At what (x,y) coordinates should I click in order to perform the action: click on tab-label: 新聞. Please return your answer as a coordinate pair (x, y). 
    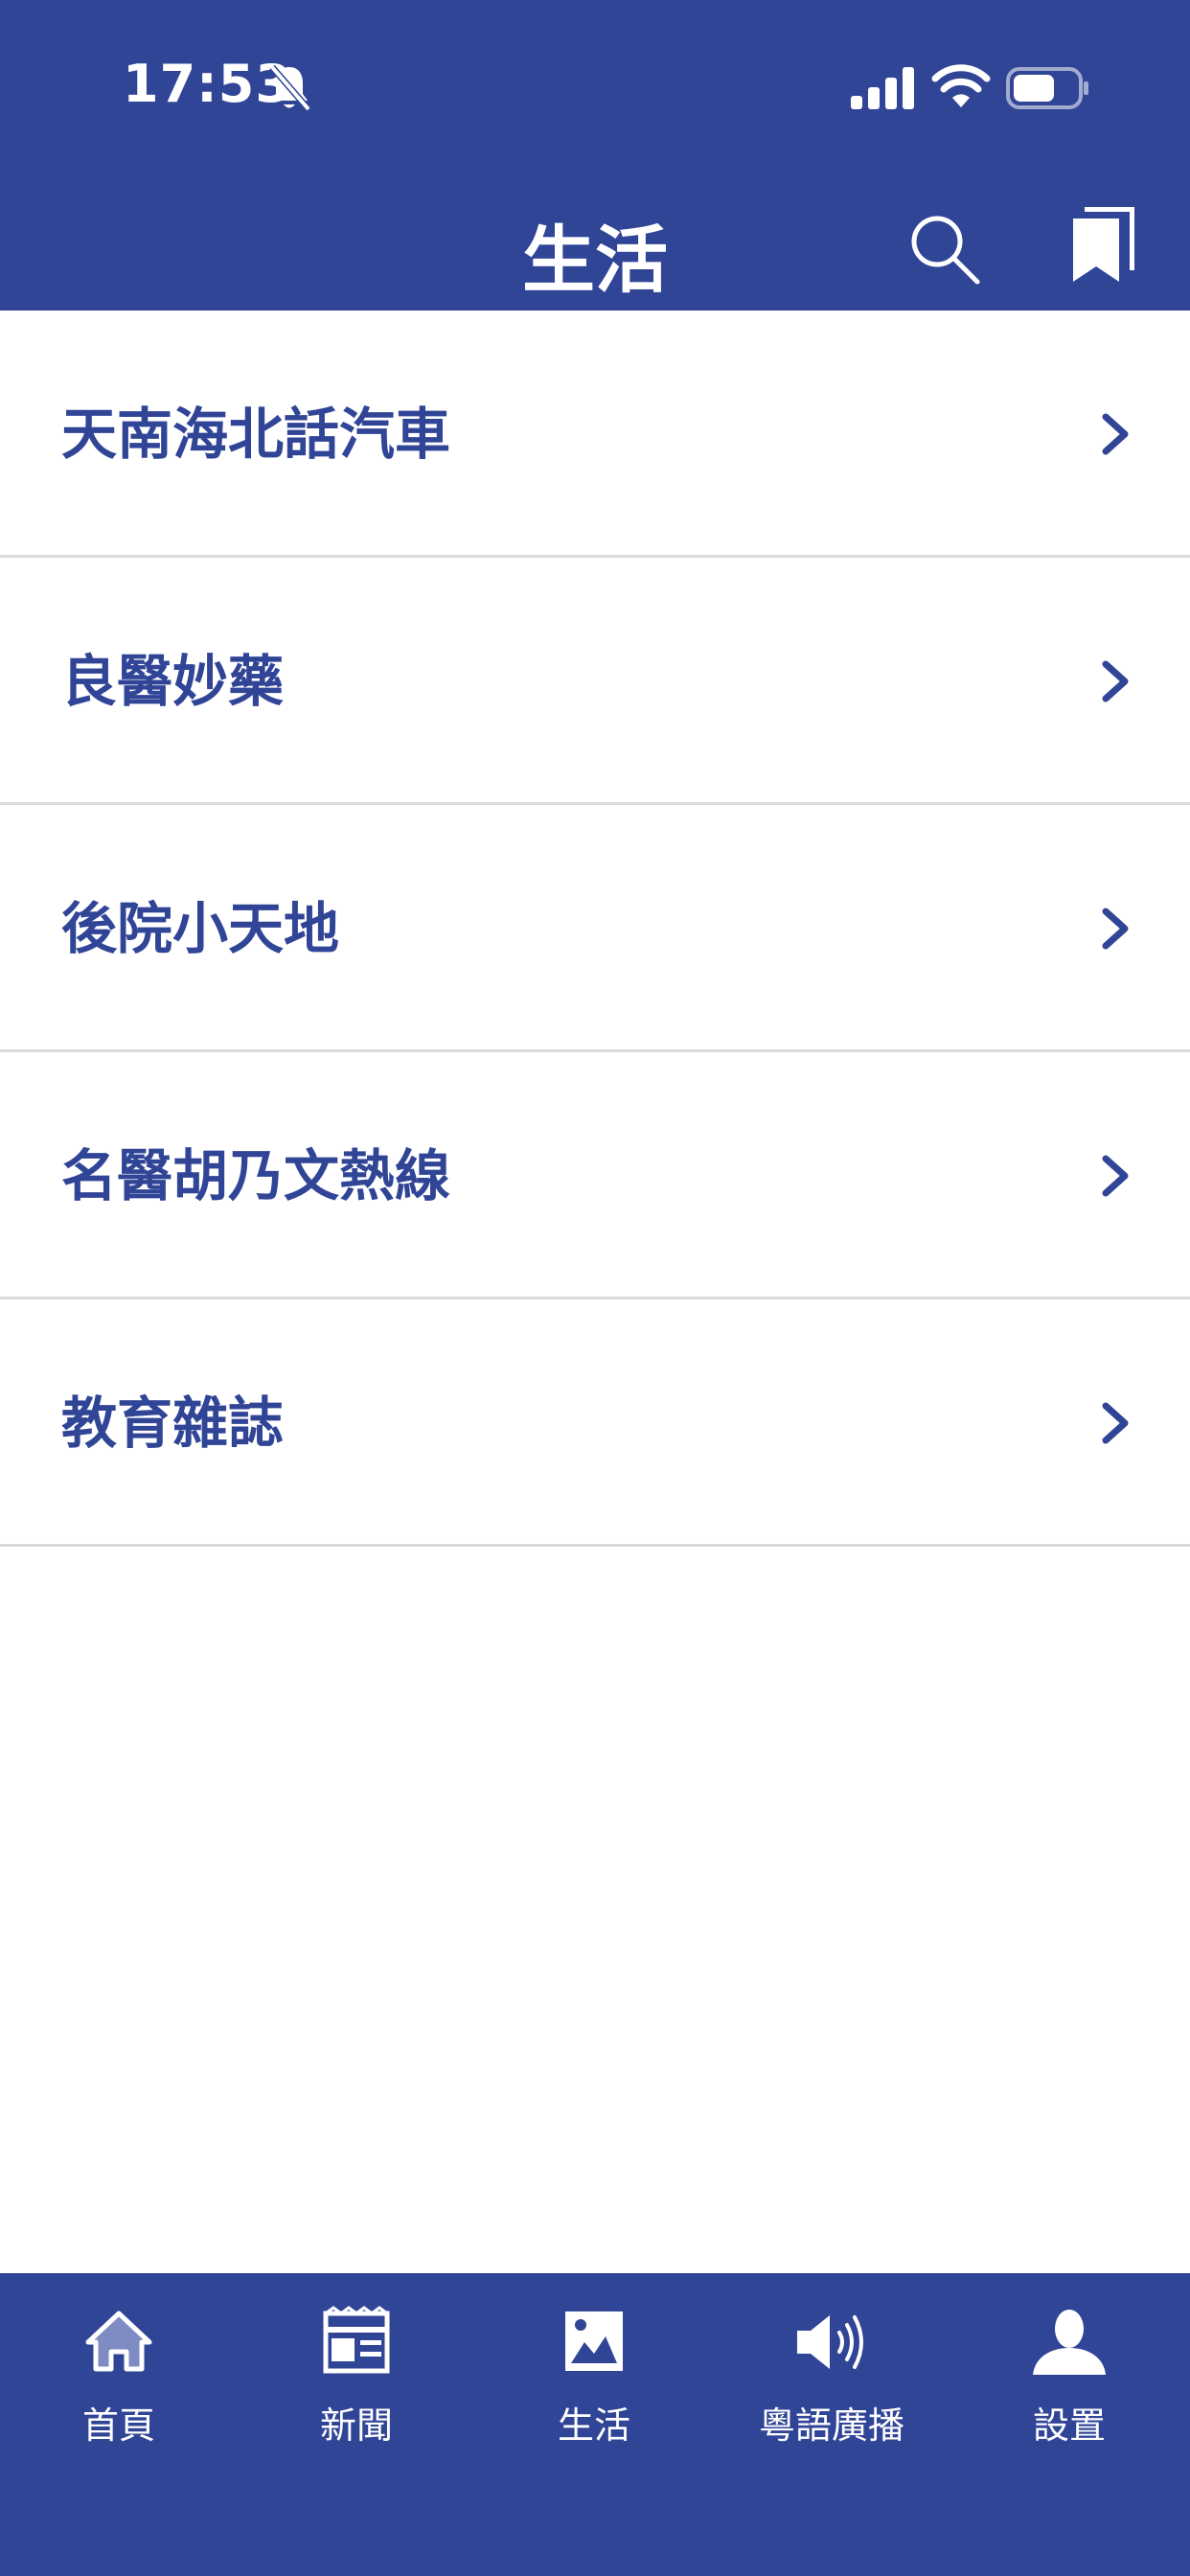
    Looking at the image, I should click on (356, 2425).